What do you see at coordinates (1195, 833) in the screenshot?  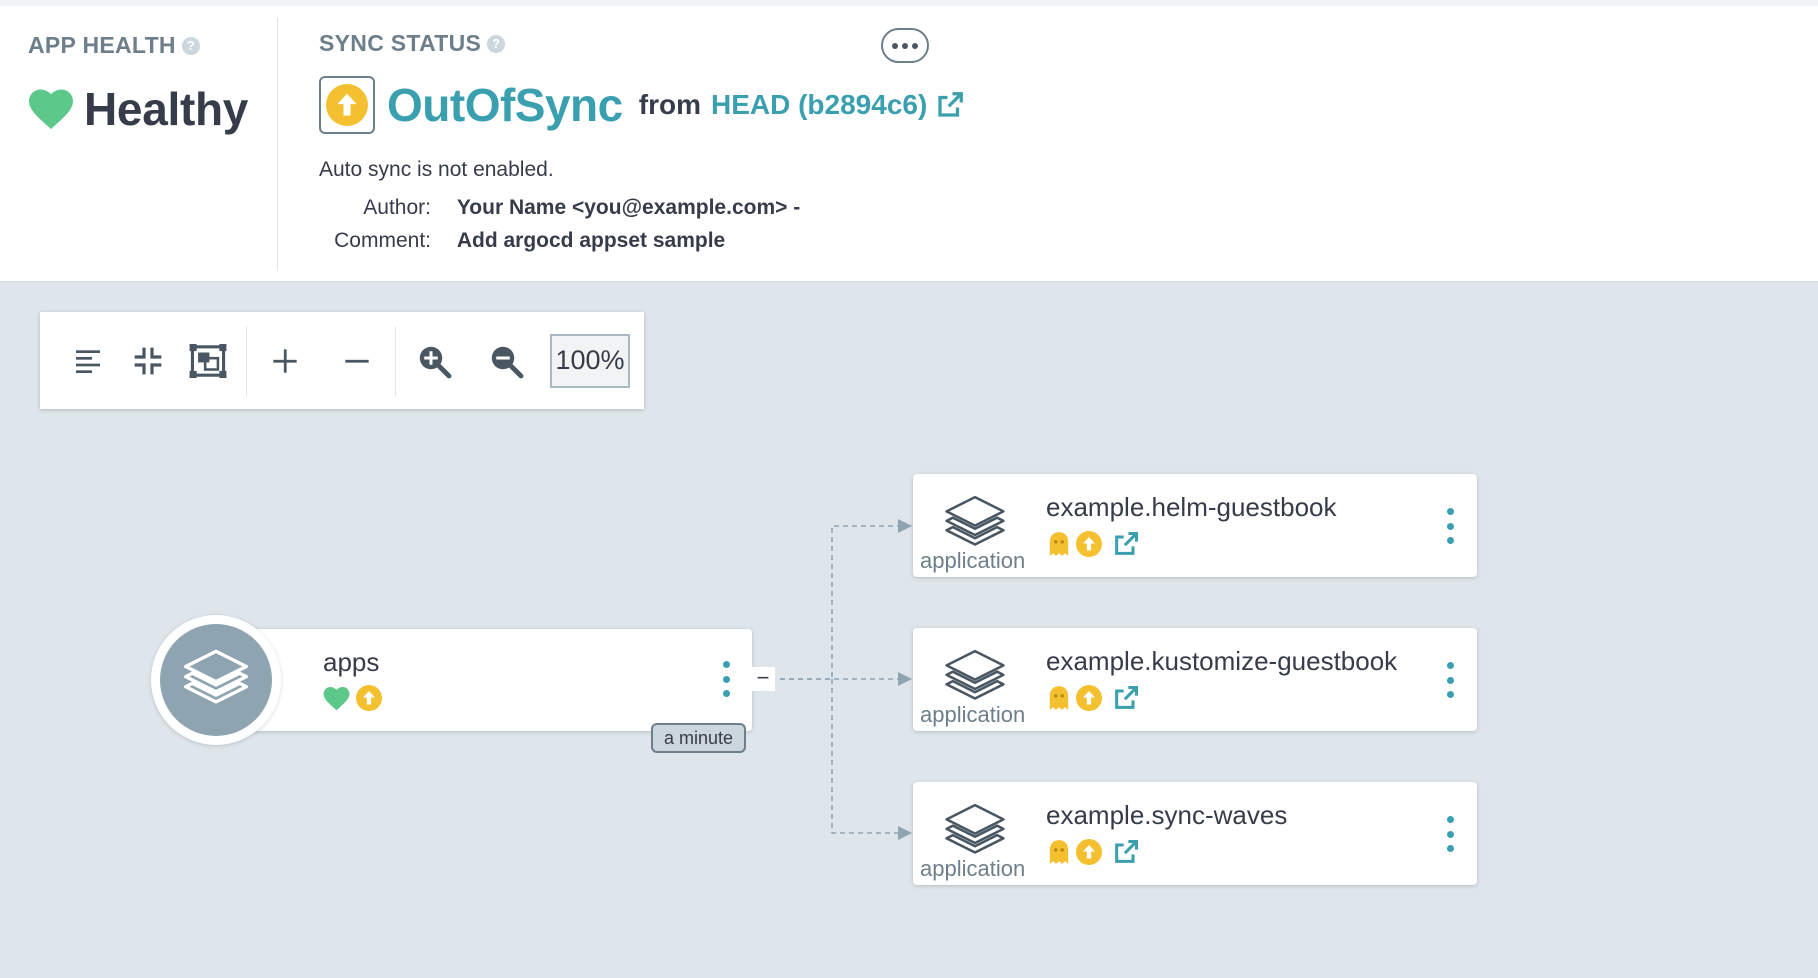 I see `child-node-sync-waves: application example.sync-waves` at bounding box center [1195, 833].